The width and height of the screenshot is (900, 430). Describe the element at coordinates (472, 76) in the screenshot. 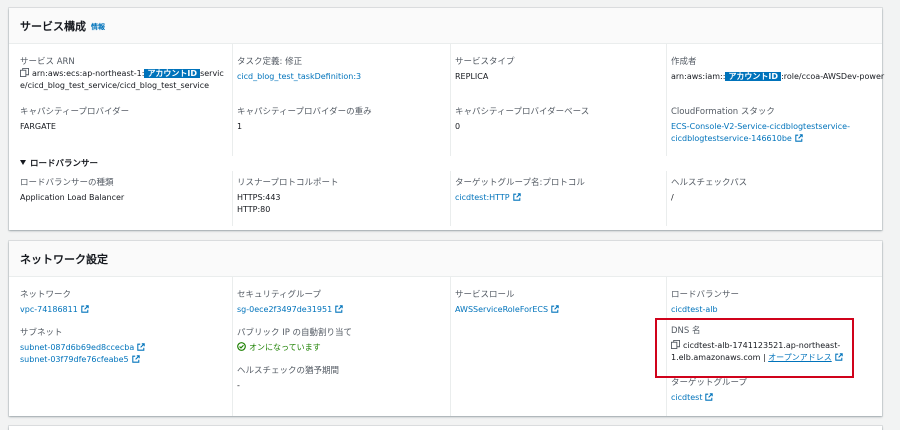

I see `service-type-value: REPLICA` at that location.